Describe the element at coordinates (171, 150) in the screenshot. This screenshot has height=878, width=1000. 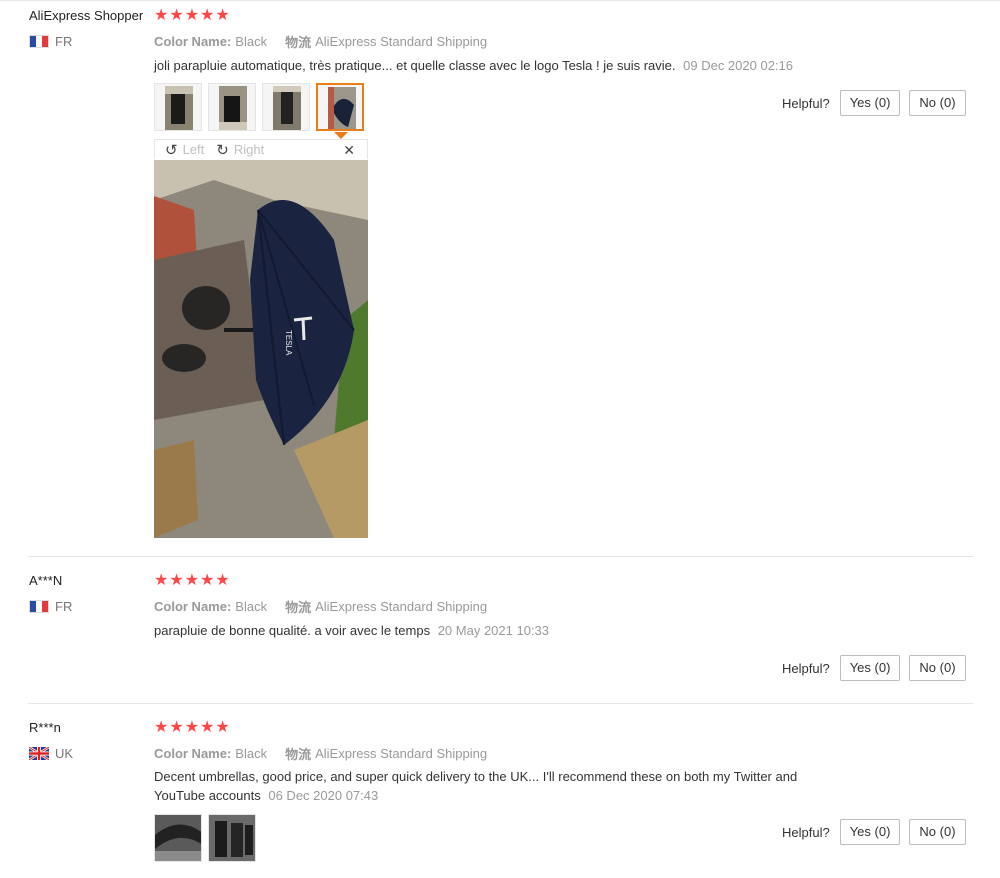
I see `rotate-left-icon: ↺` at that location.